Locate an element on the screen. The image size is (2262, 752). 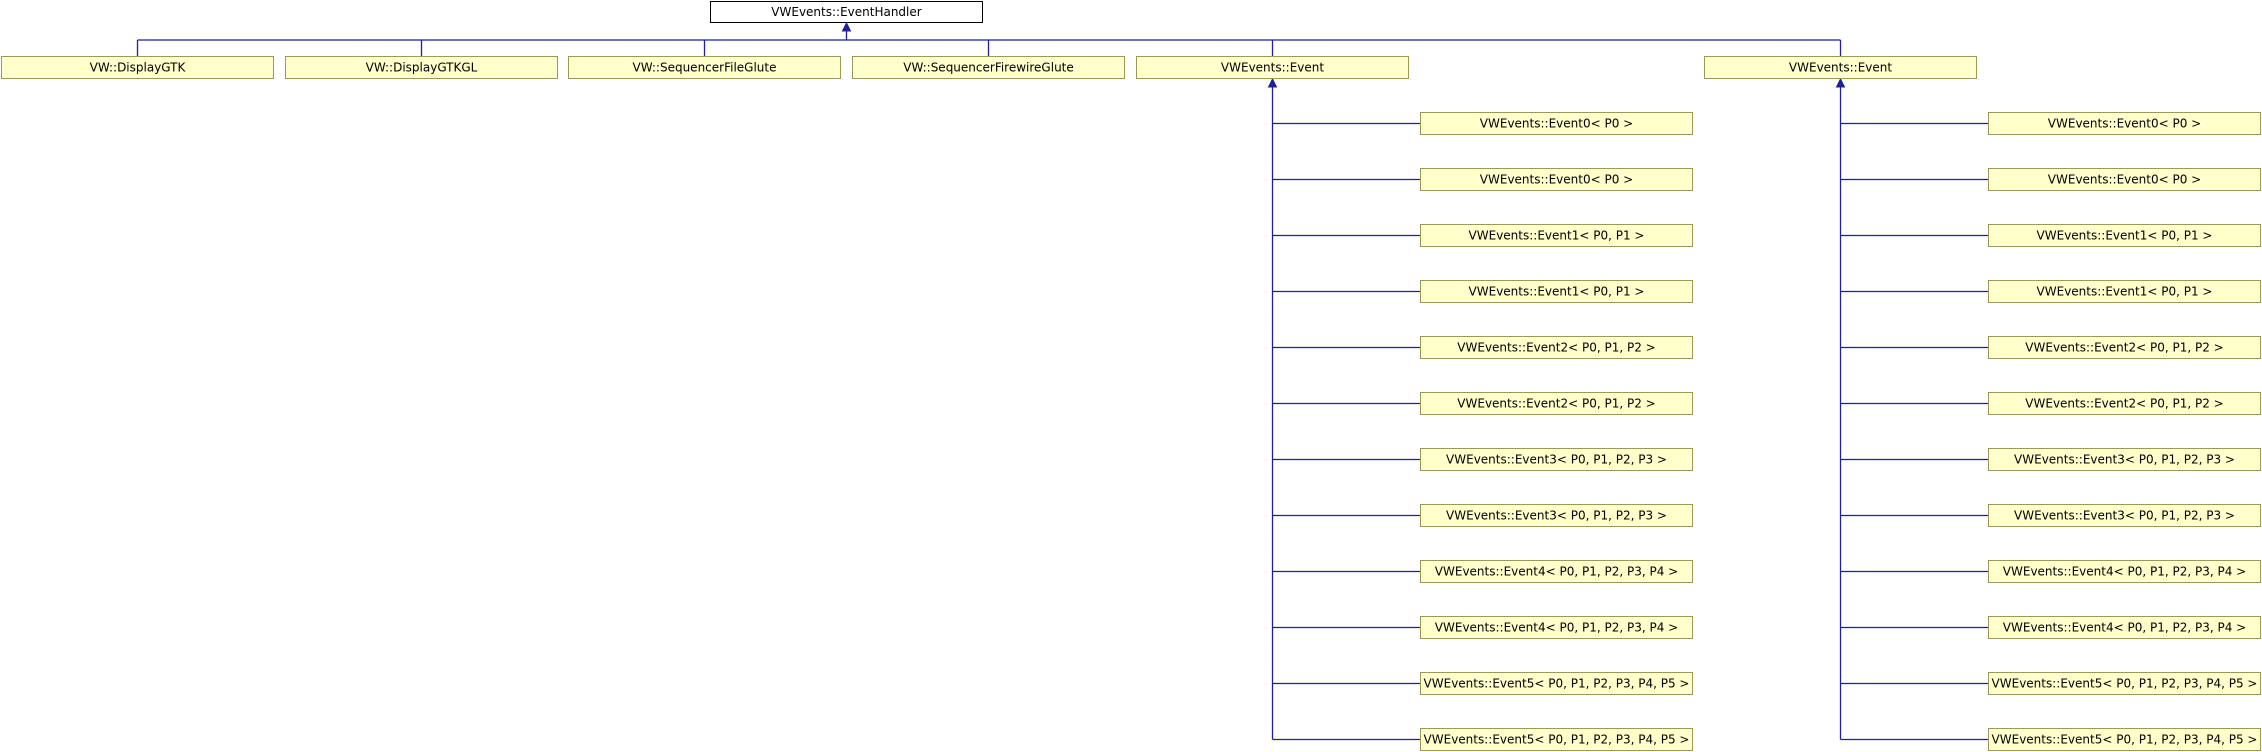
node-event-4-sub-9: VWEvents::Event4< P0, P1, P2, P3, P4 > is located at coordinates (1556, 627).